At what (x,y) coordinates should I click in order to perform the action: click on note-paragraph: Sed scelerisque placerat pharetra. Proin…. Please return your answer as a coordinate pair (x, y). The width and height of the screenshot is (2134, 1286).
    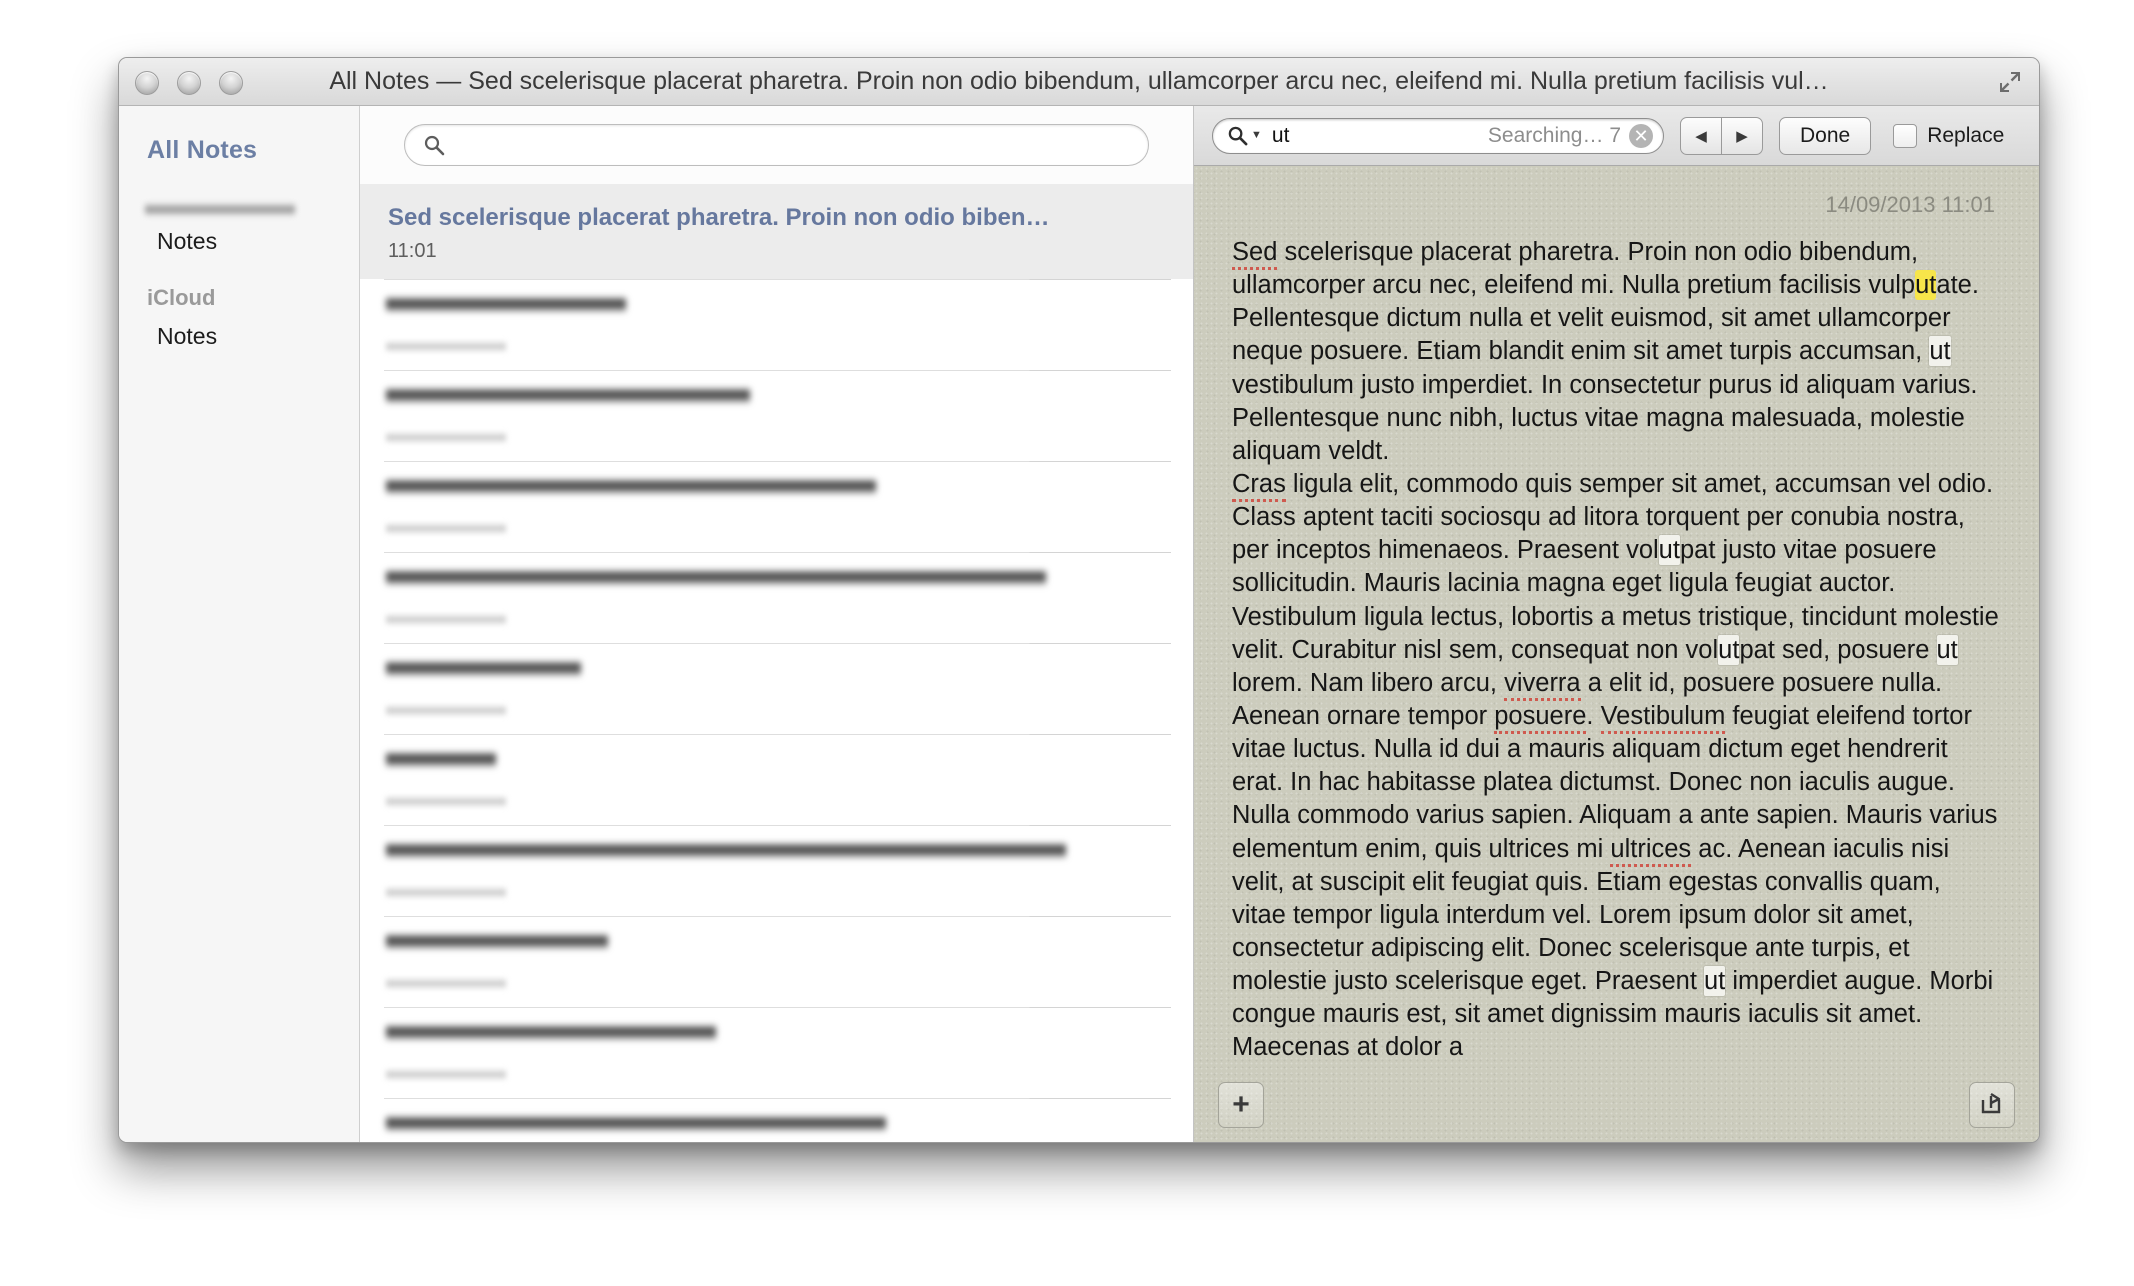
    Looking at the image, I should click on (1615, 352).